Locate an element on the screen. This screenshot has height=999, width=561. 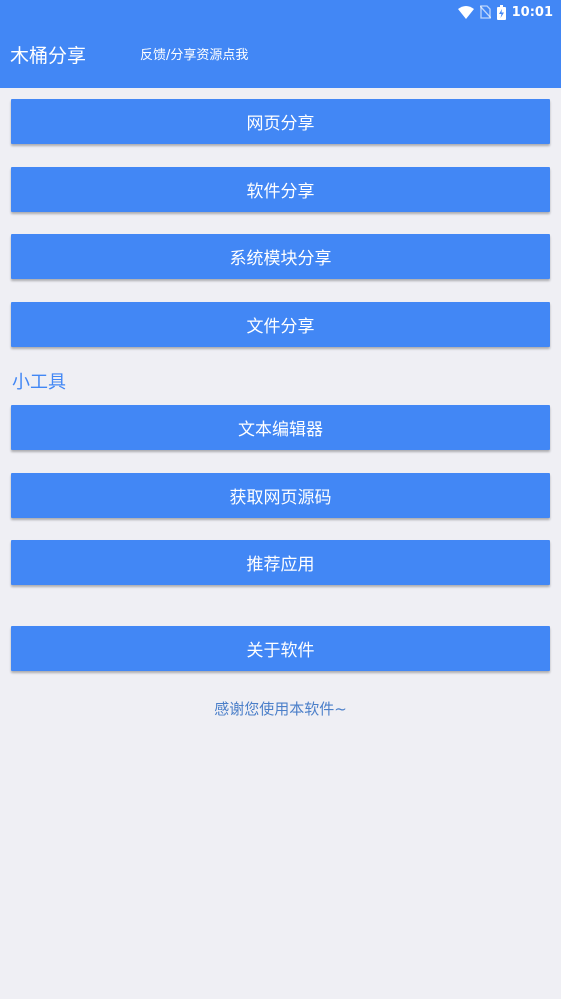
file-share-button: 文件分享 is located at coordinates (280, 324).